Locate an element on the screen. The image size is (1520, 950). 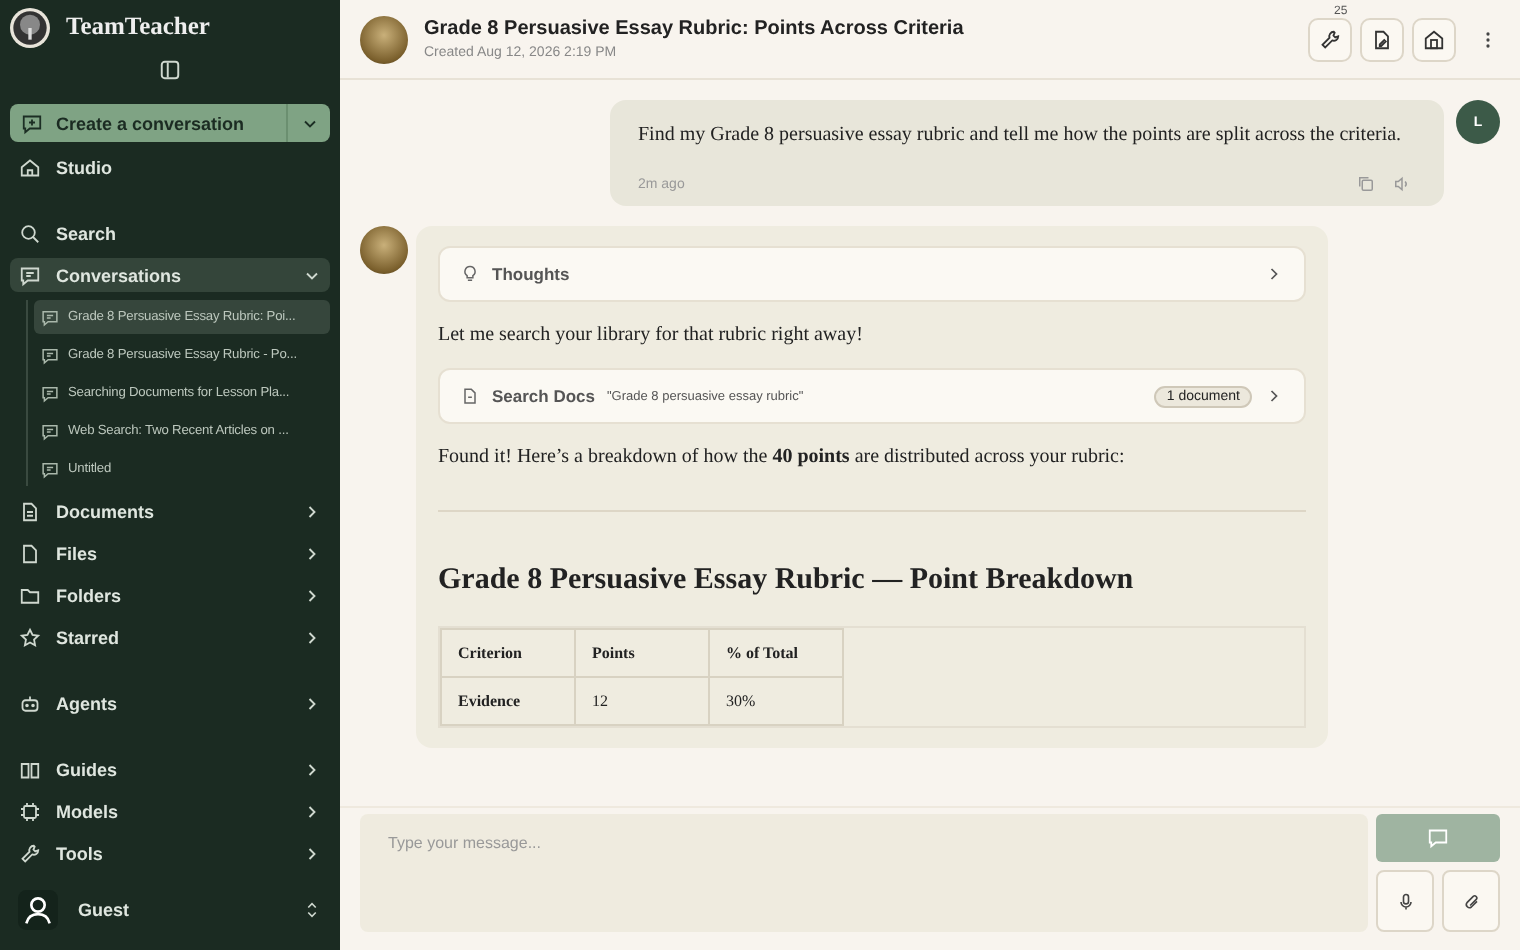
person-icon is located at coordinates (38, 910).